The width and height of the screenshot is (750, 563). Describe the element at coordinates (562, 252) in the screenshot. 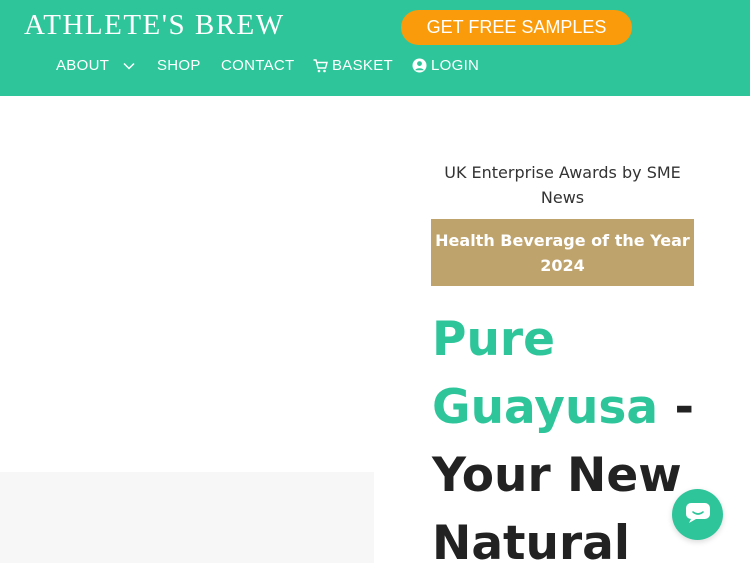

I see `award-badge: Health Beverage of the Year 2024` at that location.